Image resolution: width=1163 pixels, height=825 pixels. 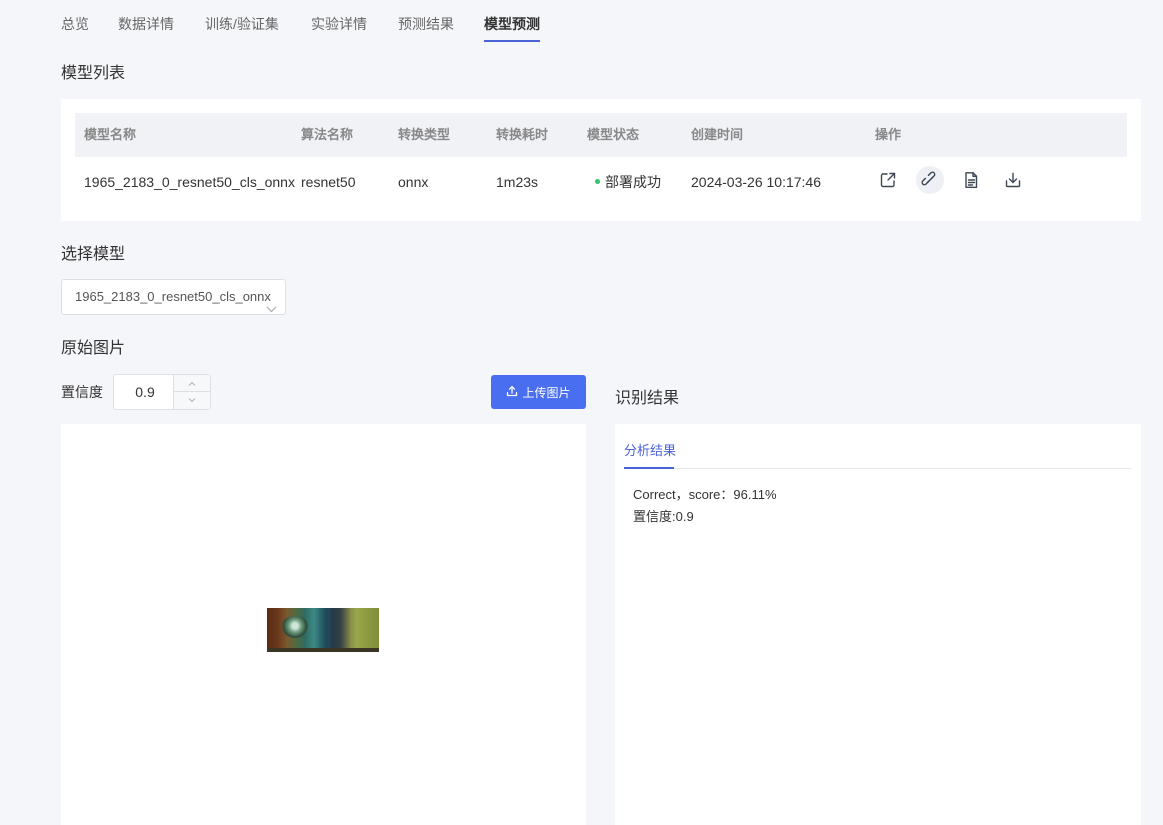 What do you see at coordinates (546, 392) in the screenshot?
I see `upload-label: 上传图片` at bounding box center [546, 392].